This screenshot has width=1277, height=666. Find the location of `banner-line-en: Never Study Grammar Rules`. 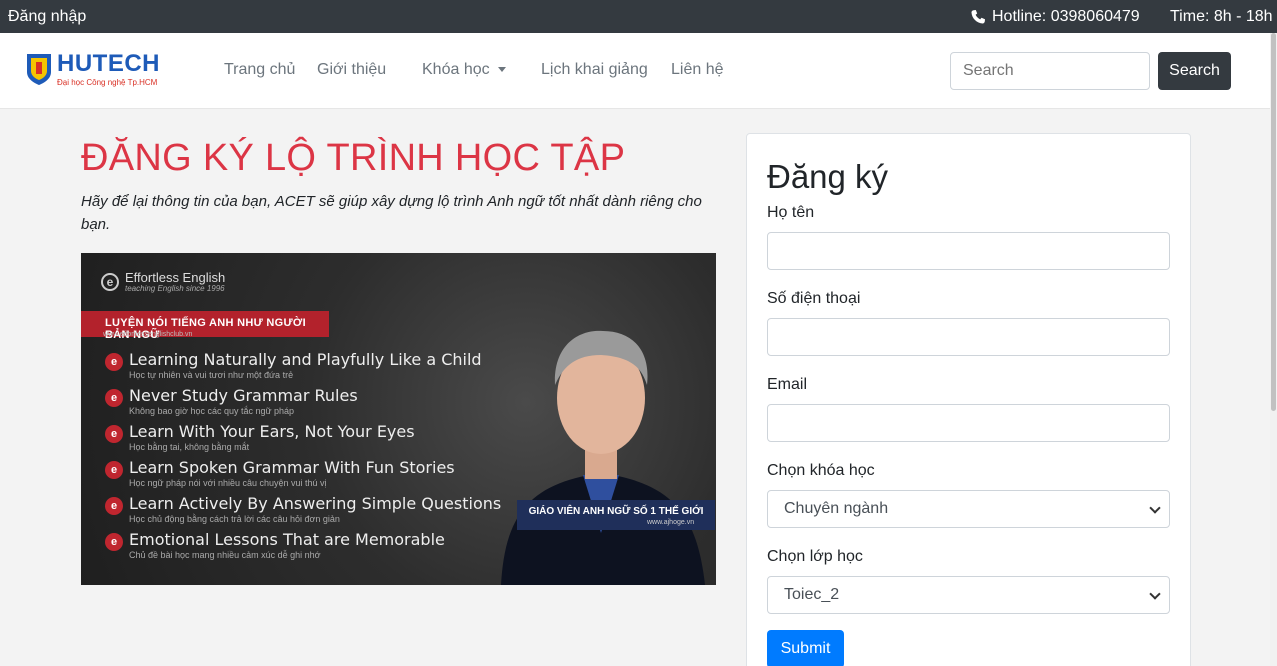

banner-line-en: Never Study Grammar Rules is located at coordinates (243, 395).